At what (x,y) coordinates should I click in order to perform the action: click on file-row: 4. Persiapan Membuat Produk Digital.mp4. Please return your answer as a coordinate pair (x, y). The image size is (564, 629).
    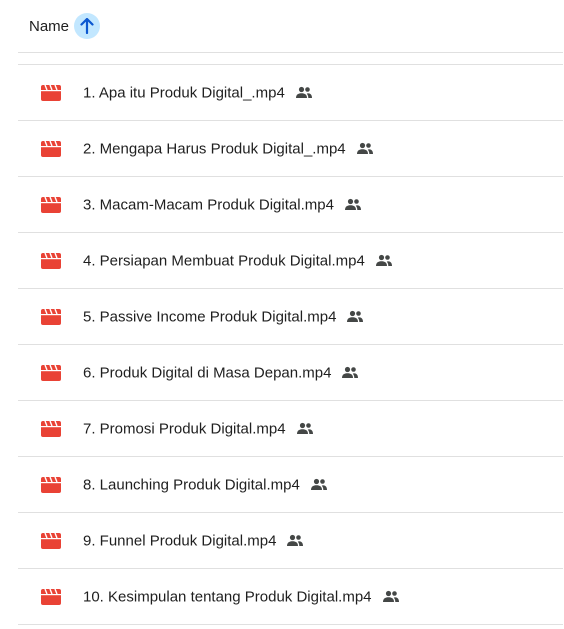
    Looking at the image, I should click on (290, 261).